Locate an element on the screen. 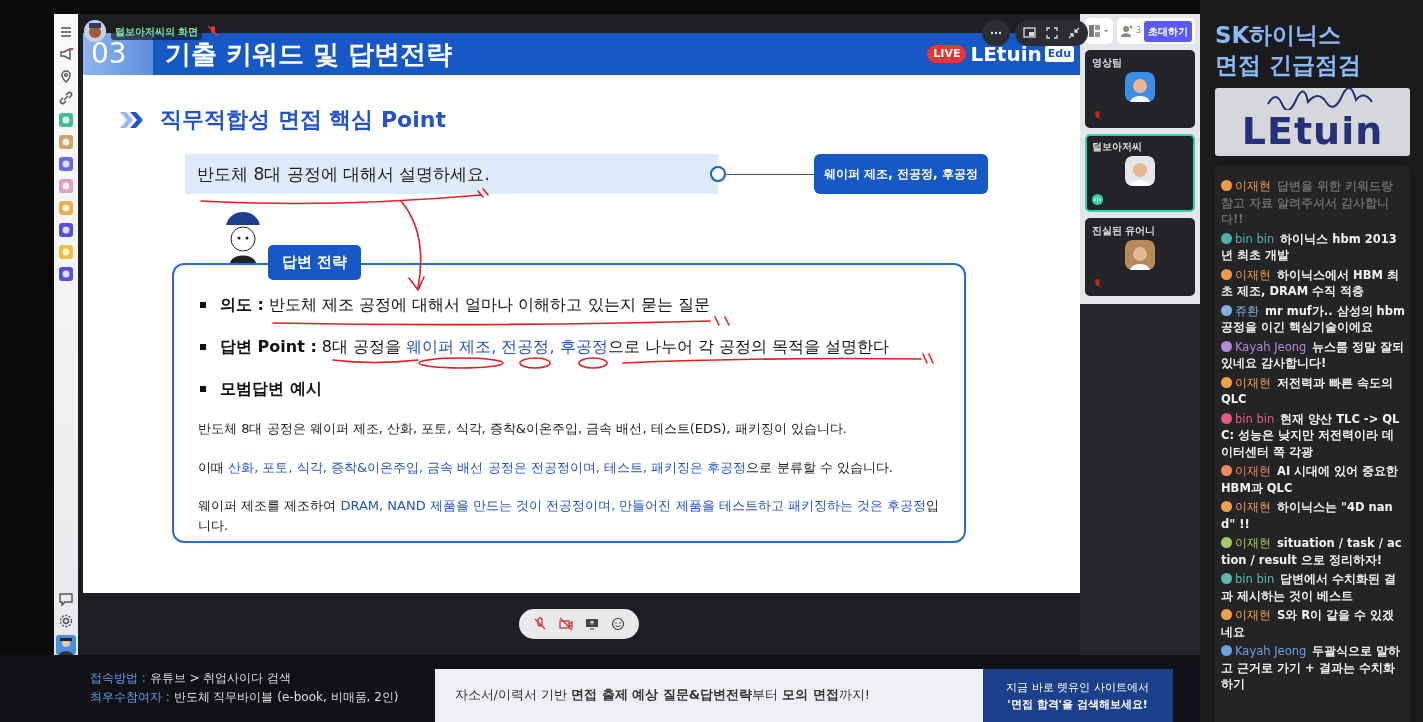 This screenshot has height=722, width=1423. connector-dot is located at coordinates (718, 174).